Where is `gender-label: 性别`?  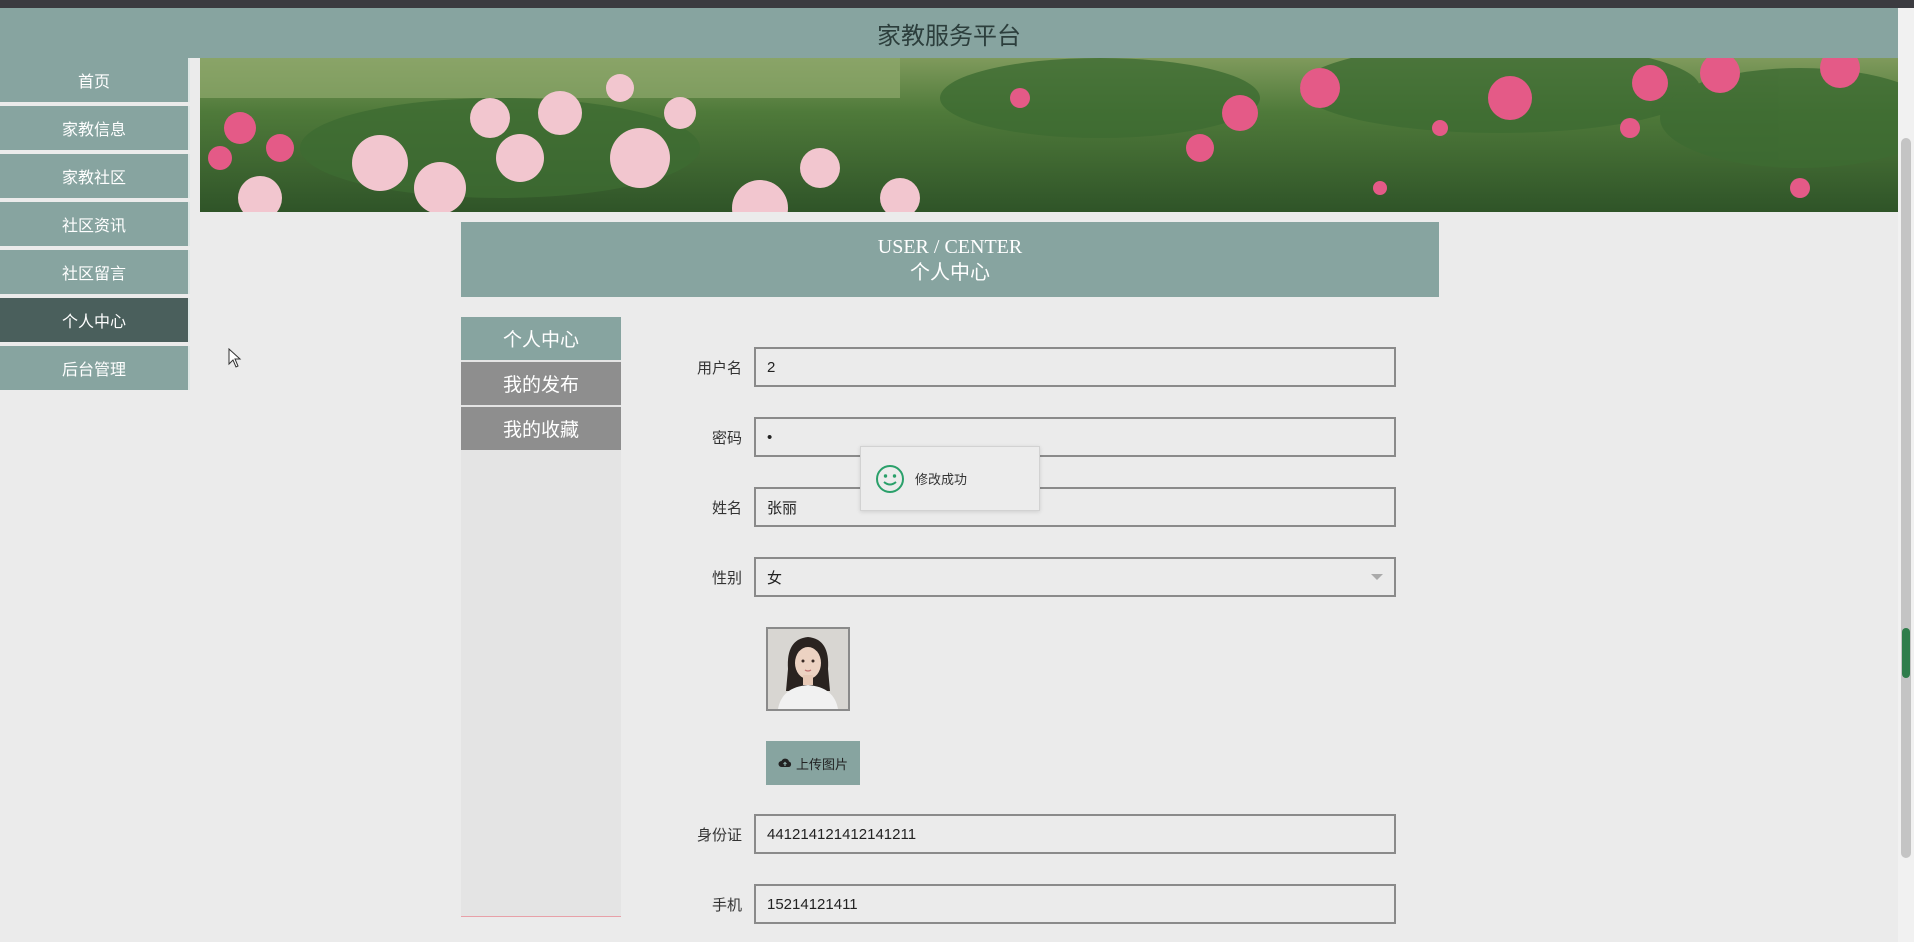 gender-label: 性别 is located at coordinates (726, 578).